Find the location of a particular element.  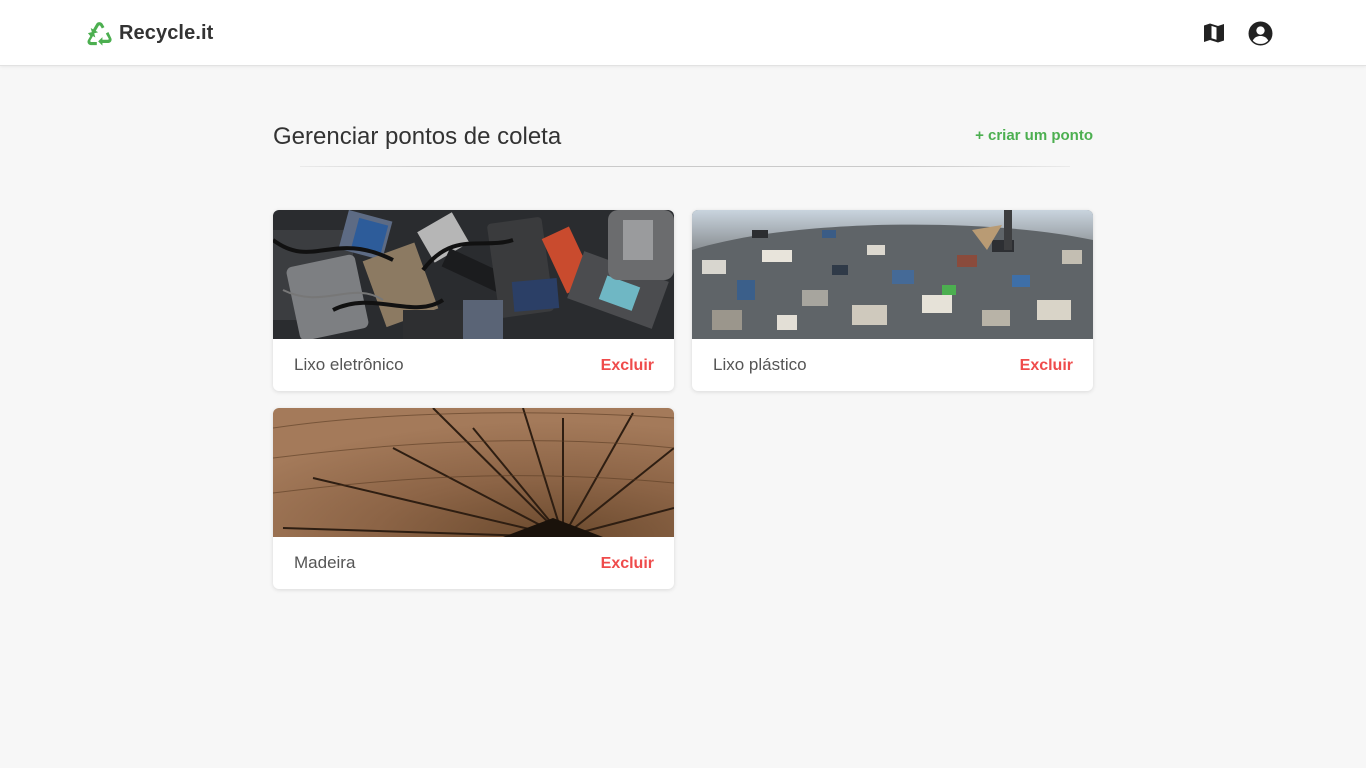

map-button is located at coordinates (1214, 33).